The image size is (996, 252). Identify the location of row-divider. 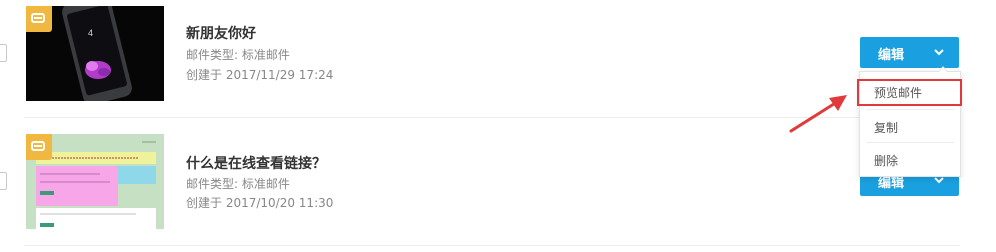
(492, 245).